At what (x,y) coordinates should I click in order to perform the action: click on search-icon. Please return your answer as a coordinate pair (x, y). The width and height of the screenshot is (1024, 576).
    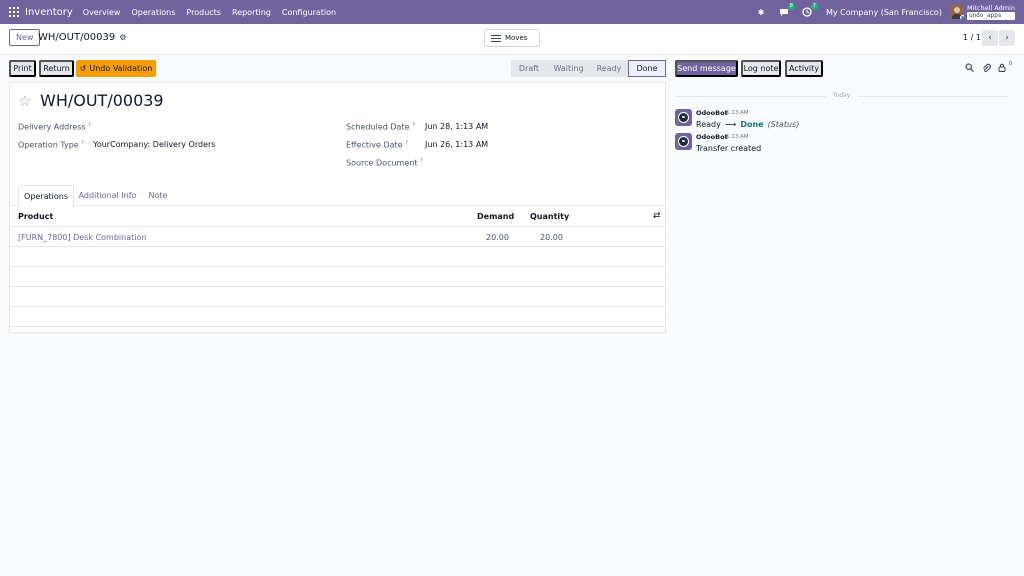
    Looking at the image, I should click on (969, 69).